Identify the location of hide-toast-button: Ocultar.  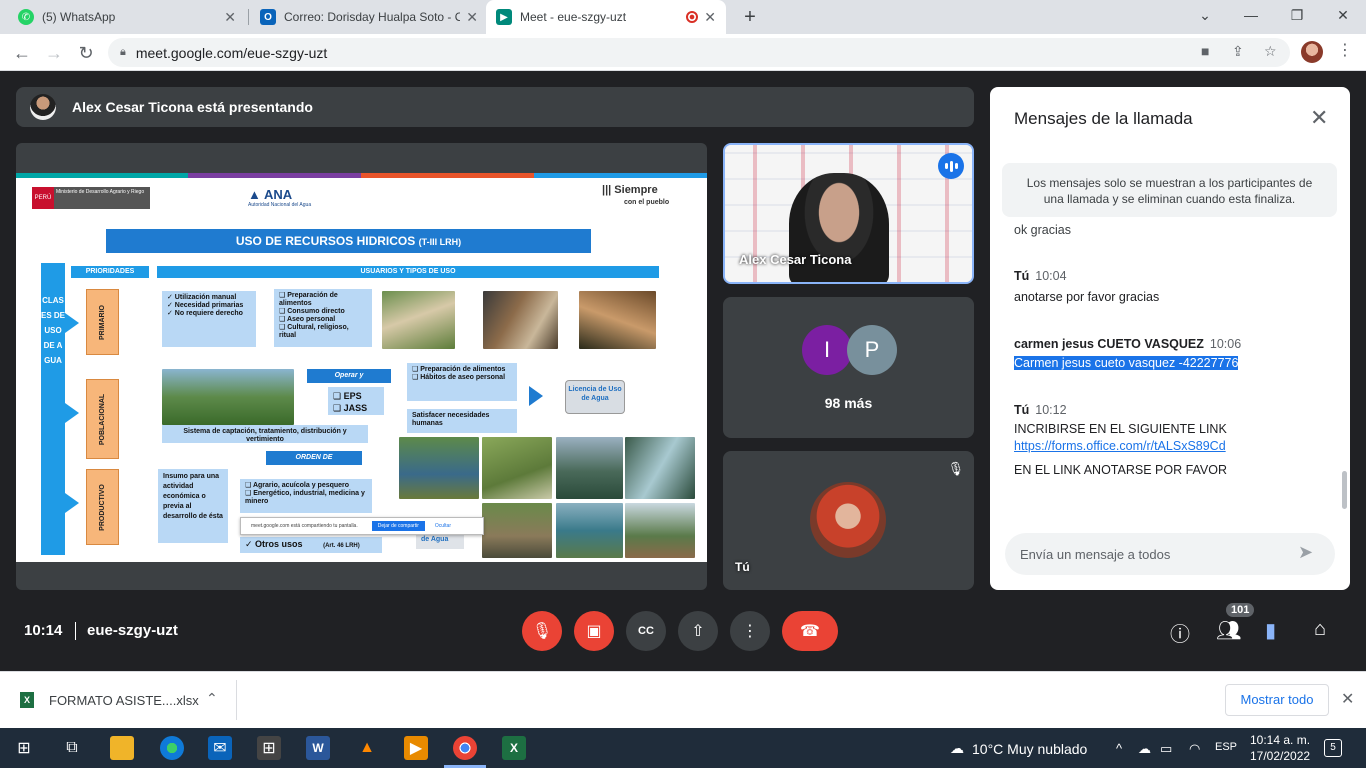
(443, 526).